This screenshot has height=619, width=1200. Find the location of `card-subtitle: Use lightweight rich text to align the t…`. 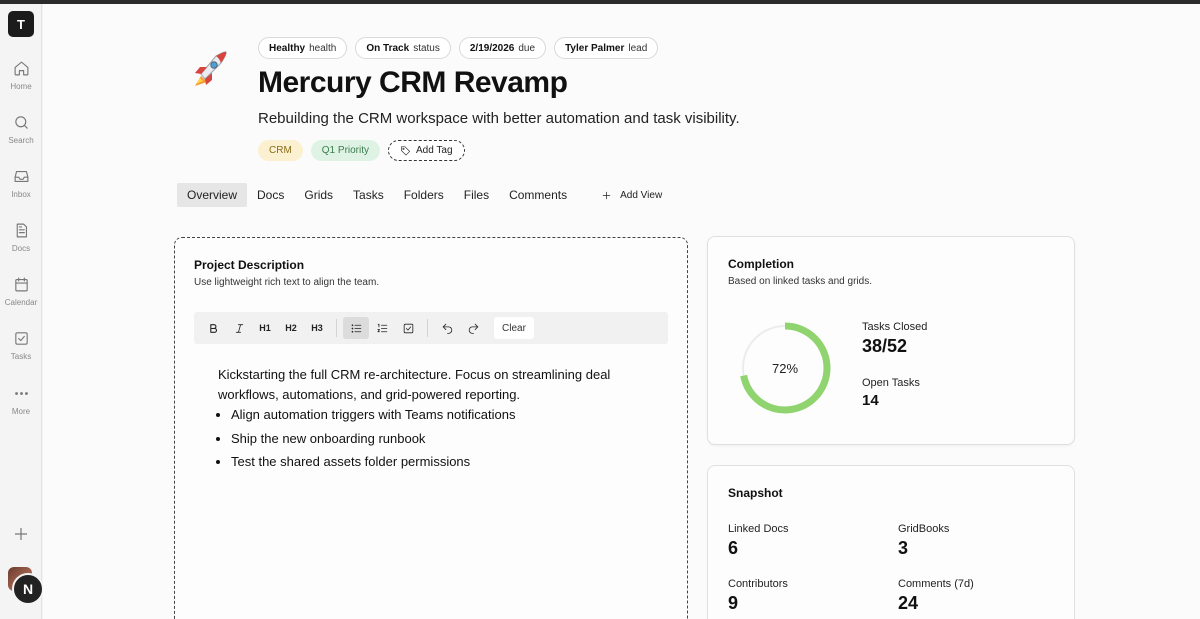

card-subtitle: Use lightweight rich text to align the t… is located at coordinates (287, 282).